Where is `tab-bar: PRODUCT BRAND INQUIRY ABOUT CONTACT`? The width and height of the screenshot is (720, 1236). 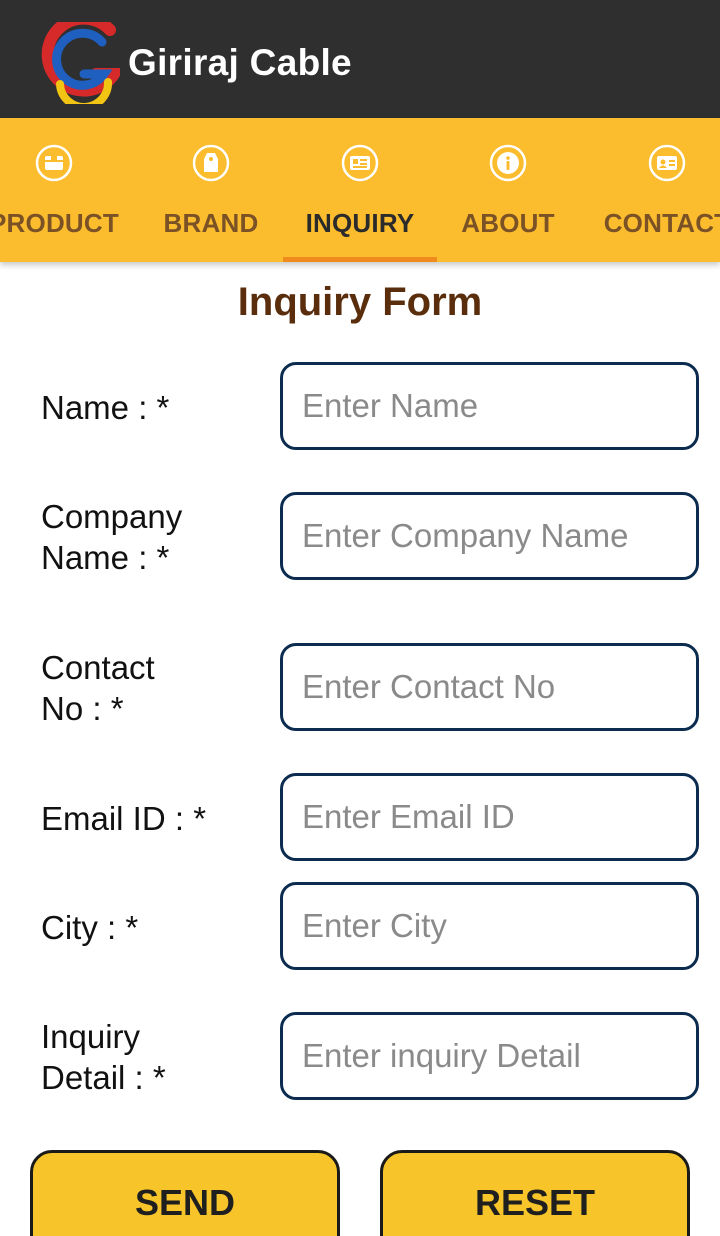
tab-bar: PRODUCT BRAND INQUIRY ABOUT CONTACT is located at coordinates (360, 190).